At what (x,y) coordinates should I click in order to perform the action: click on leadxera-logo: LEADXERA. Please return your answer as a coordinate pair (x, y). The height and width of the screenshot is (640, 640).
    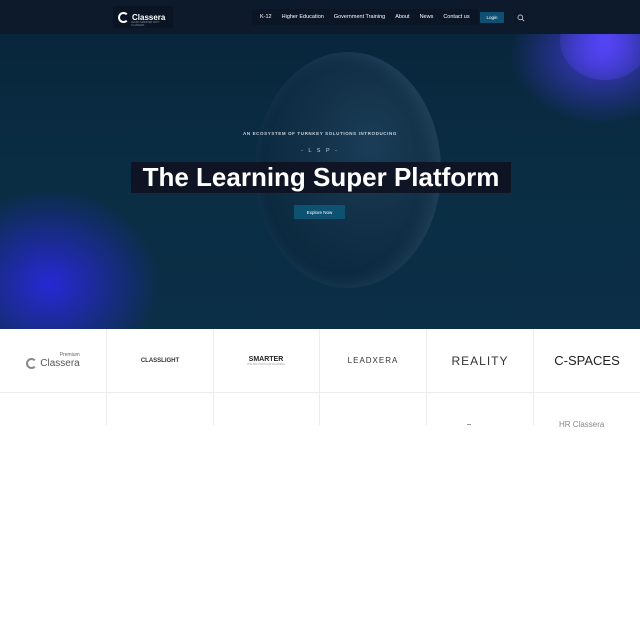
    Looking at the image, I should click on (373, 360).